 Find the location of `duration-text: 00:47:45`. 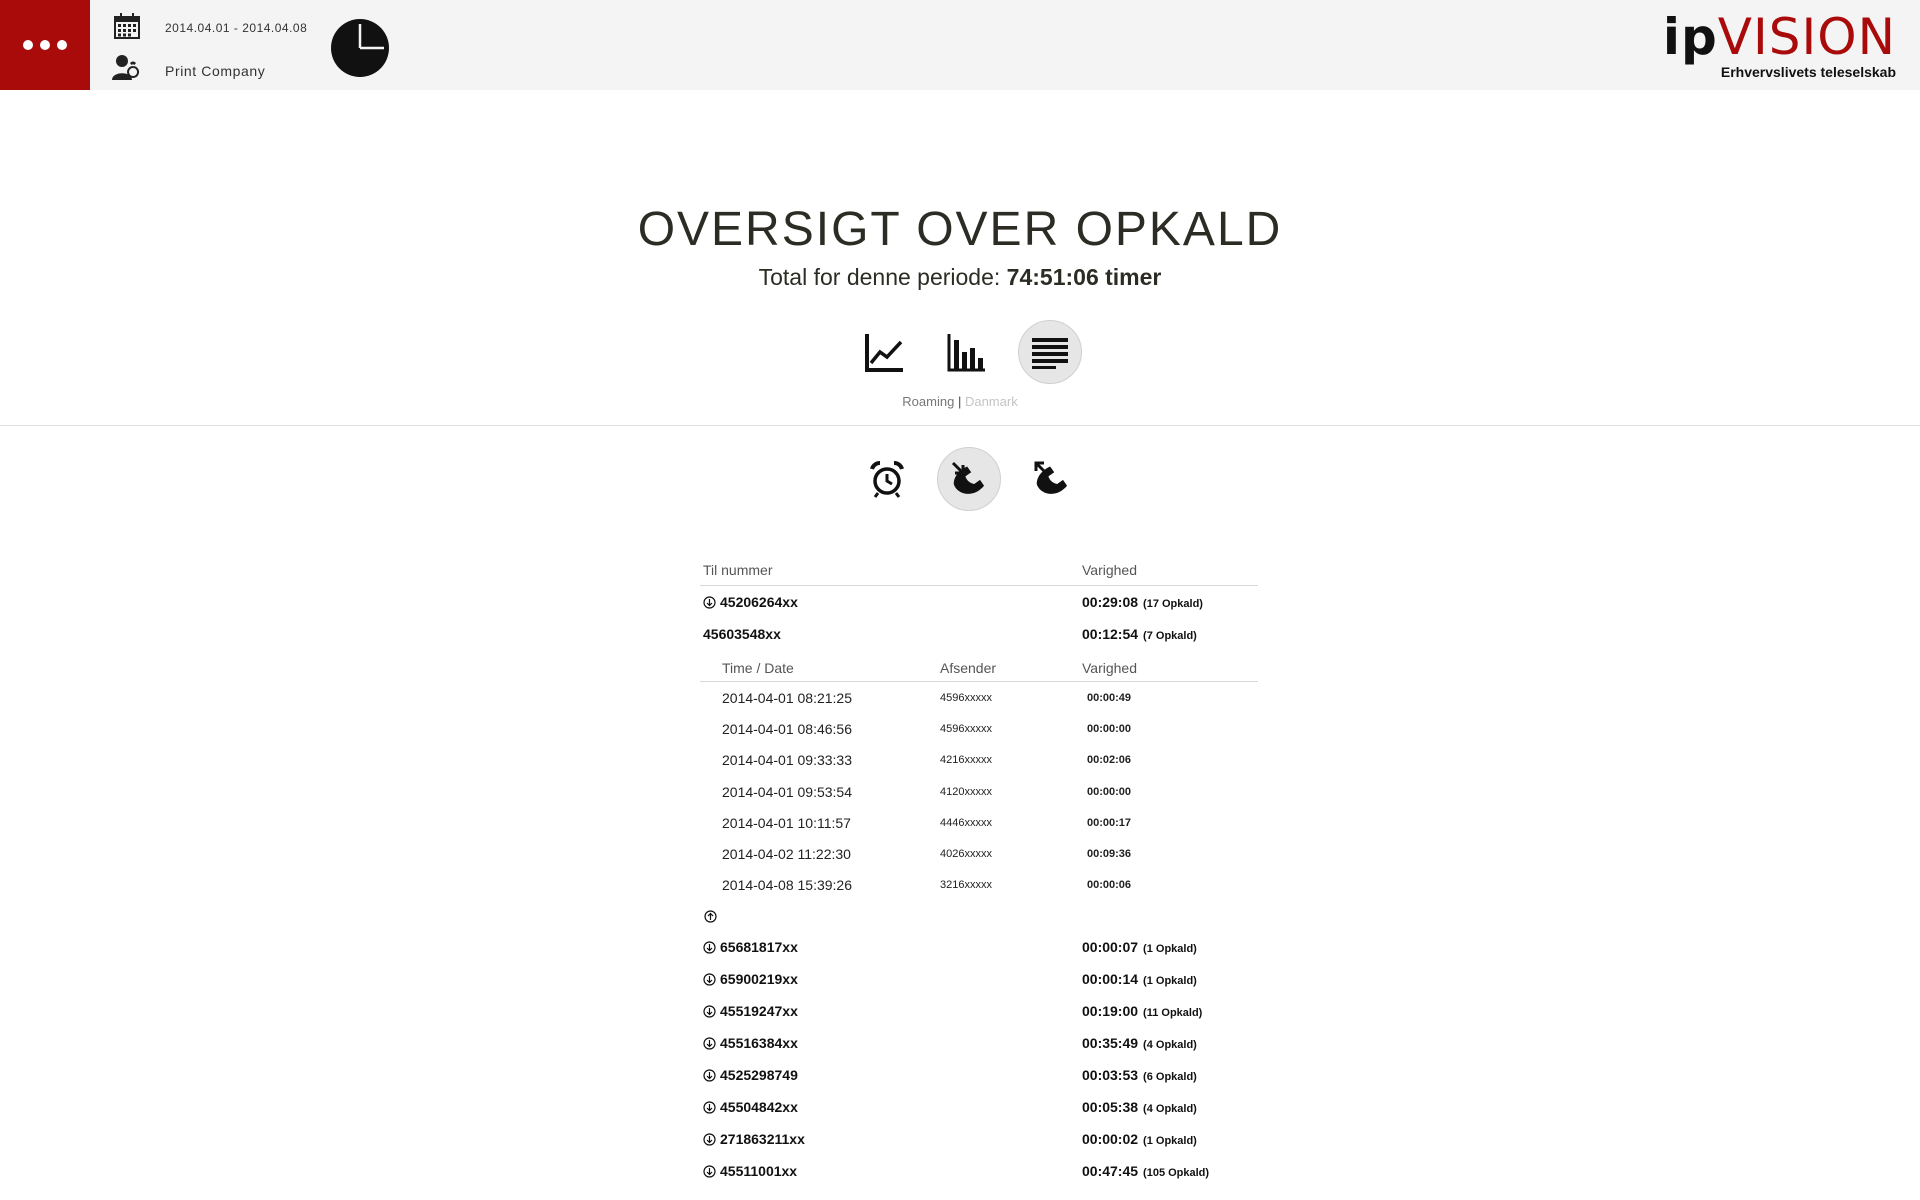

duration-text: 00:47:45 is located at coordinates (1110, 1171).